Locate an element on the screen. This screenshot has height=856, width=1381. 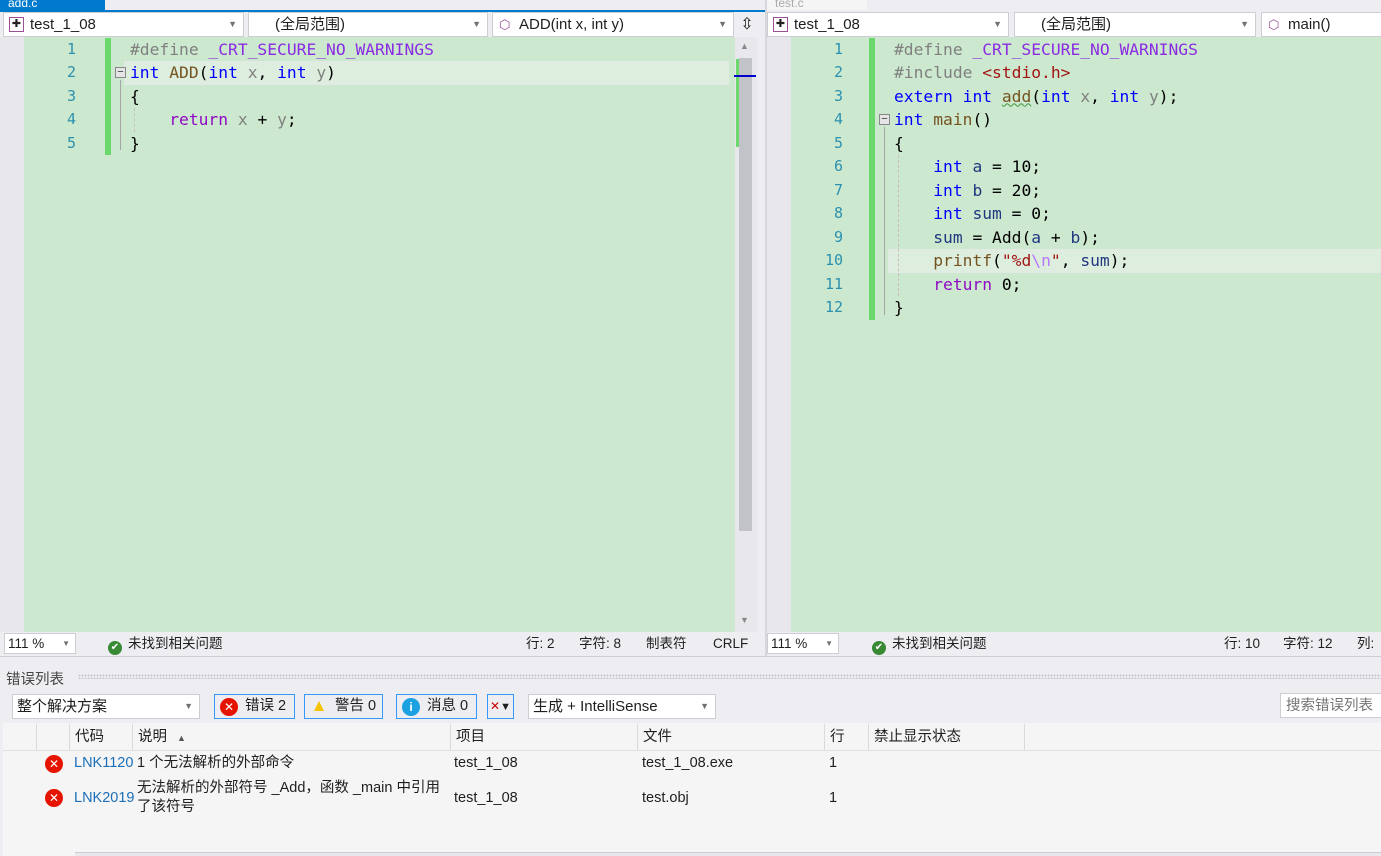
code-token: #define is located at coordinates (169, 49).